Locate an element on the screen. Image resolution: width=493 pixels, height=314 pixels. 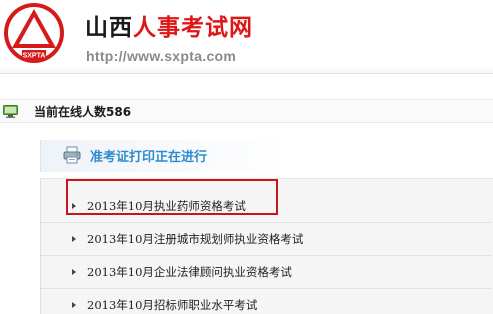
online-users-count: 当前在线人数586 is located at coordinates (83, 112).